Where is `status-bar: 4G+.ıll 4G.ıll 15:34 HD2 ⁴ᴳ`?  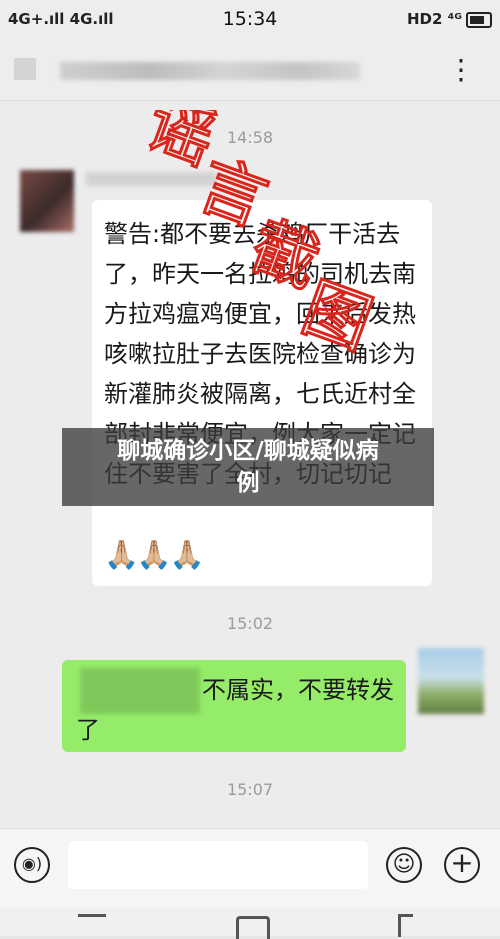 status-bar: 4G+.ıll 4G.ıll 15:34 HD2 ⁴ᴳ is located at coordinates (250, 20).